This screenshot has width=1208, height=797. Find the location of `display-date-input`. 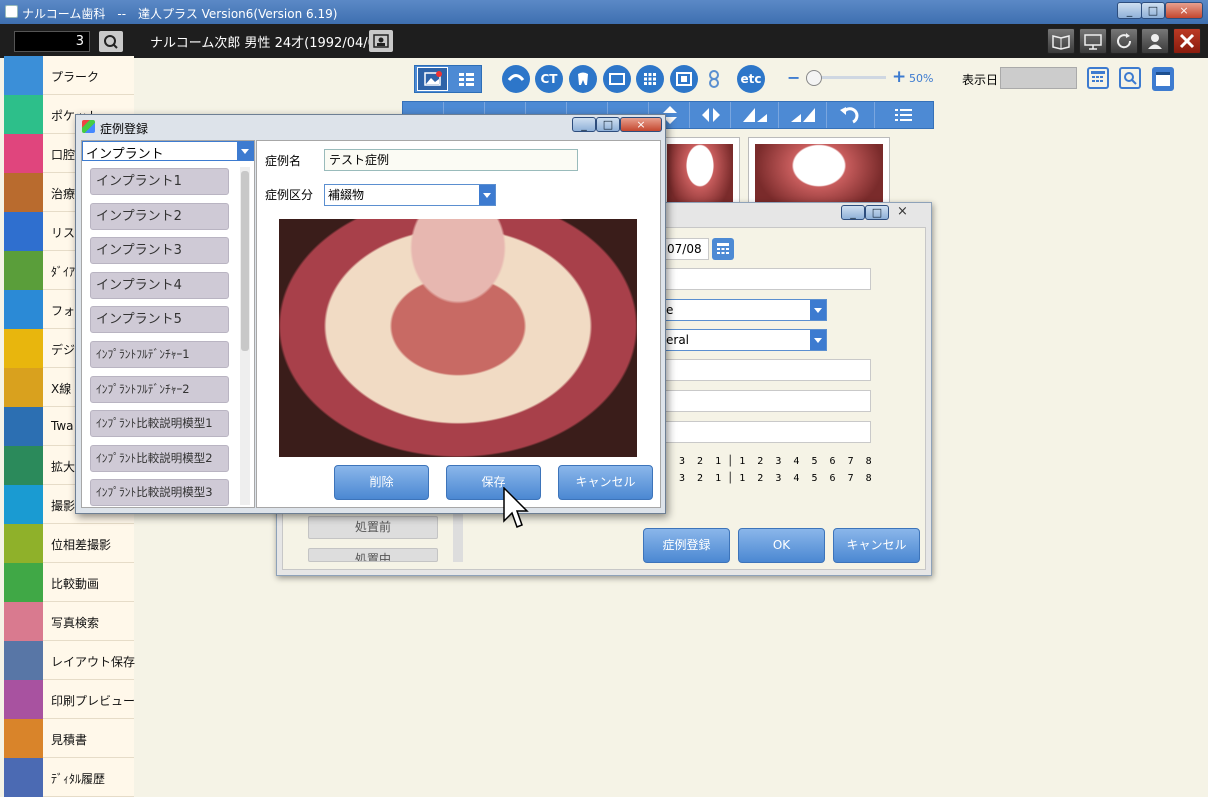

display-date-input is located at coordinates (1038, 78).